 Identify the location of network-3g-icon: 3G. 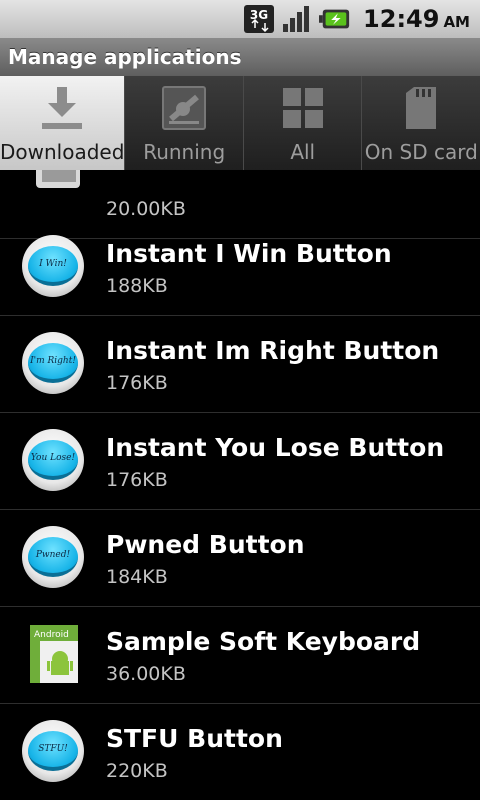
(259, 19).